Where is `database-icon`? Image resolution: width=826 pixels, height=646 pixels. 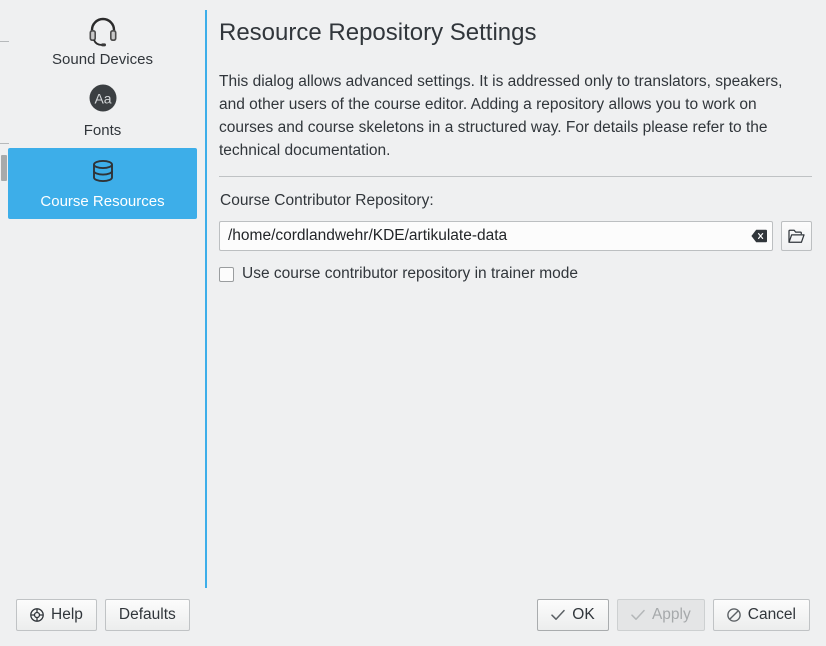 database-icon is located at coordinates (103, 172).